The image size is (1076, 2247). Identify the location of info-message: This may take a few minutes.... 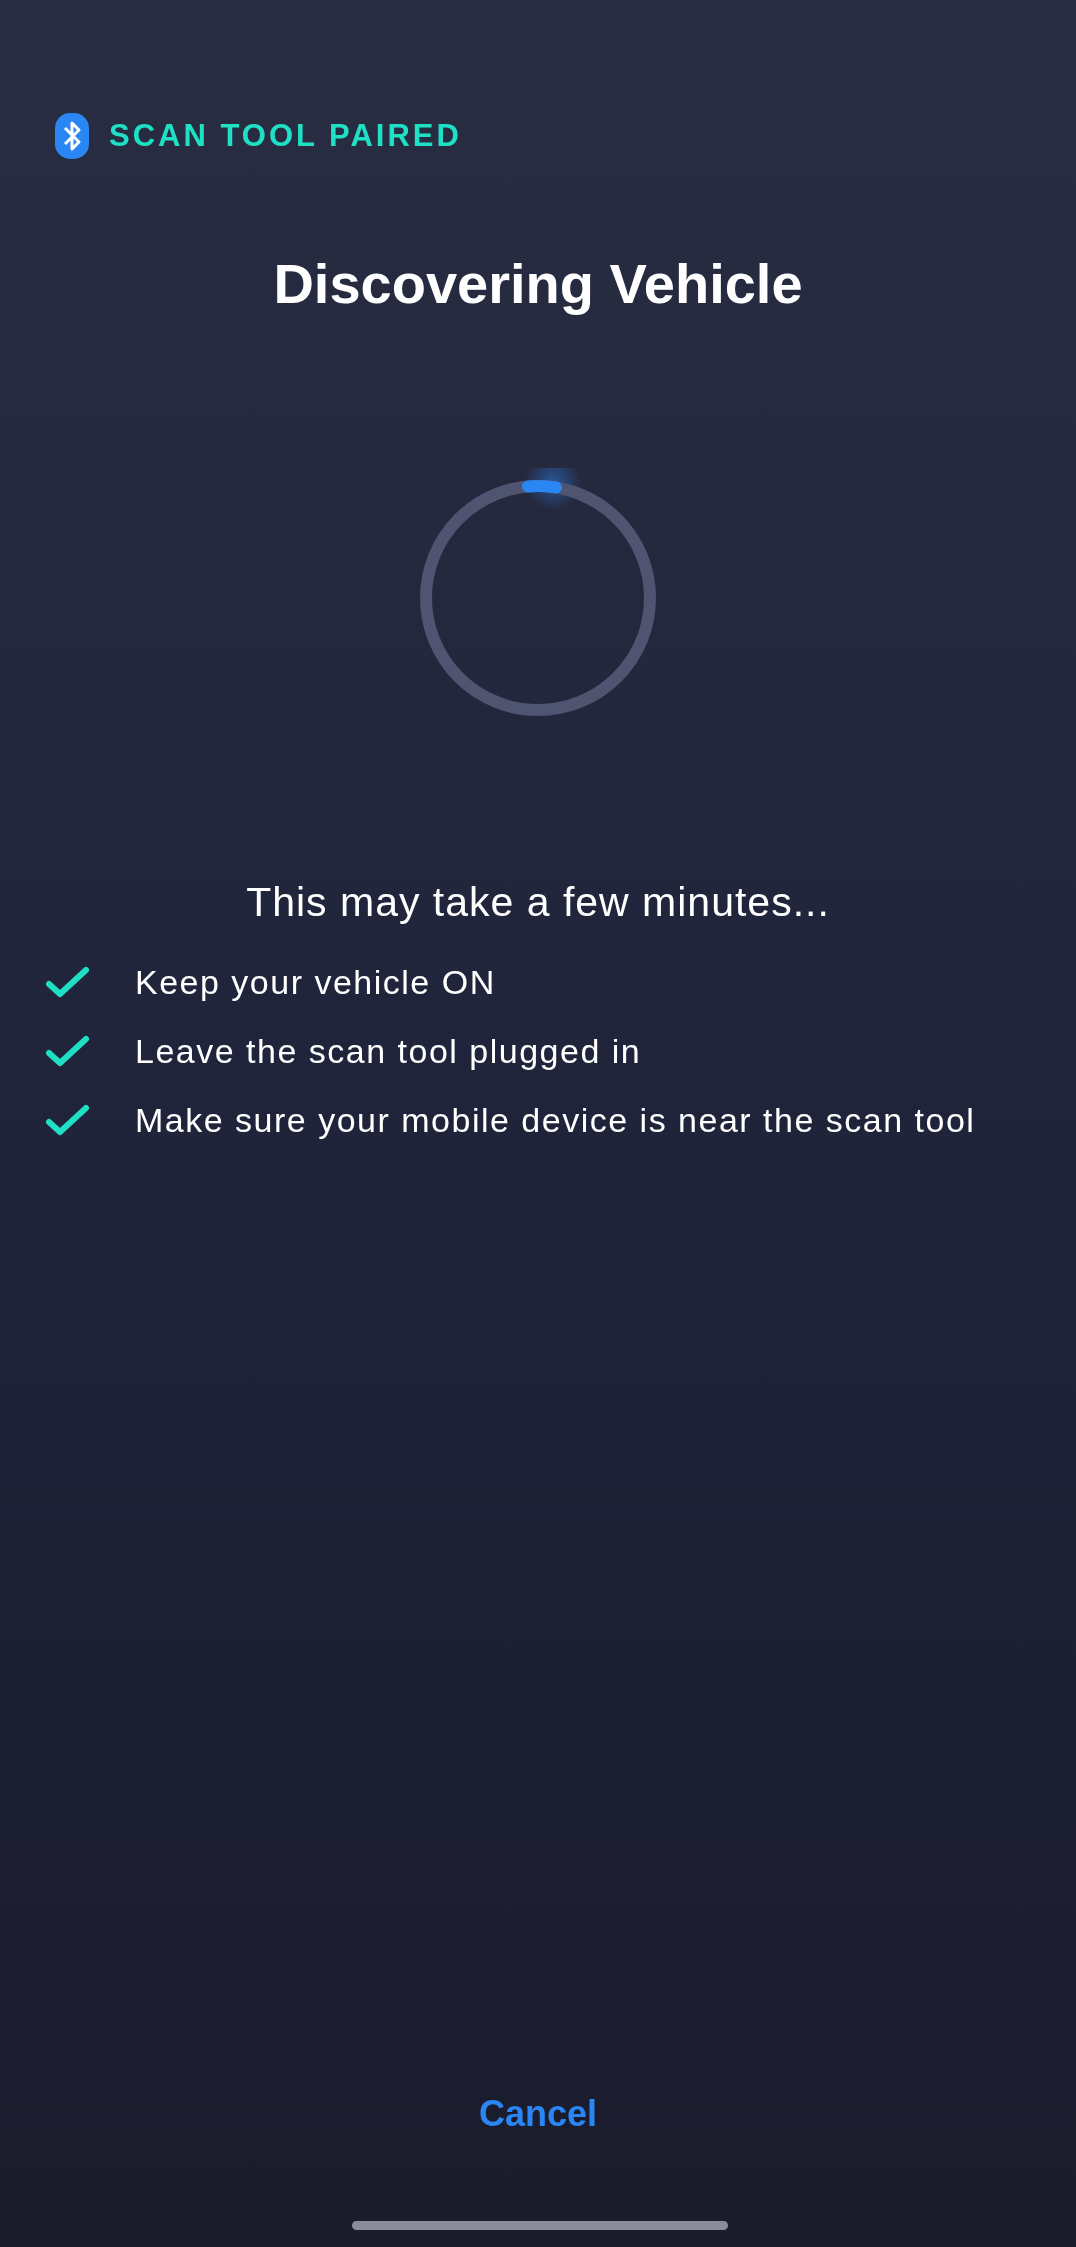
(538, 902).